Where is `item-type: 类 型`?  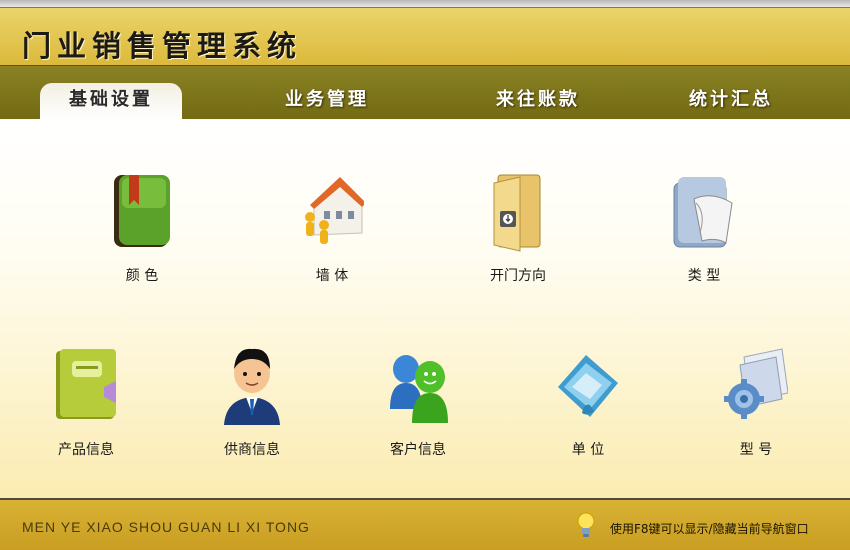
item-type: 类 型 is located at coordinates (704, 235).